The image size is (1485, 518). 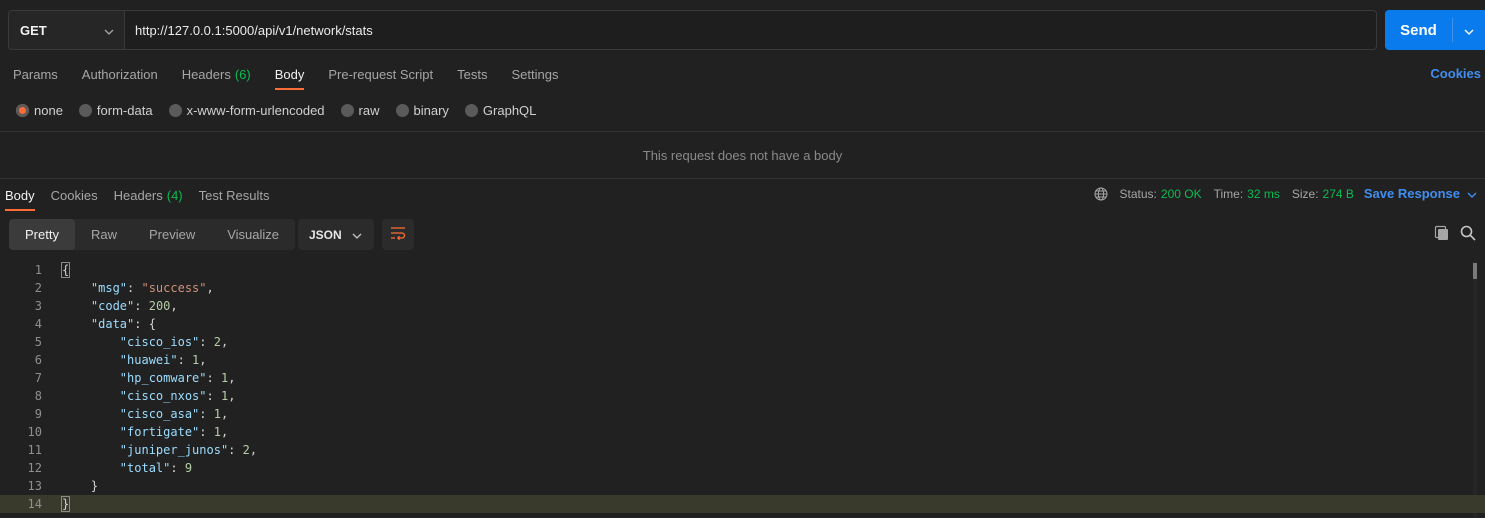 What do you see at coordinates (34, 450) in the screenshot?
I see `line-number: 11` at bounding box center [34, 450].